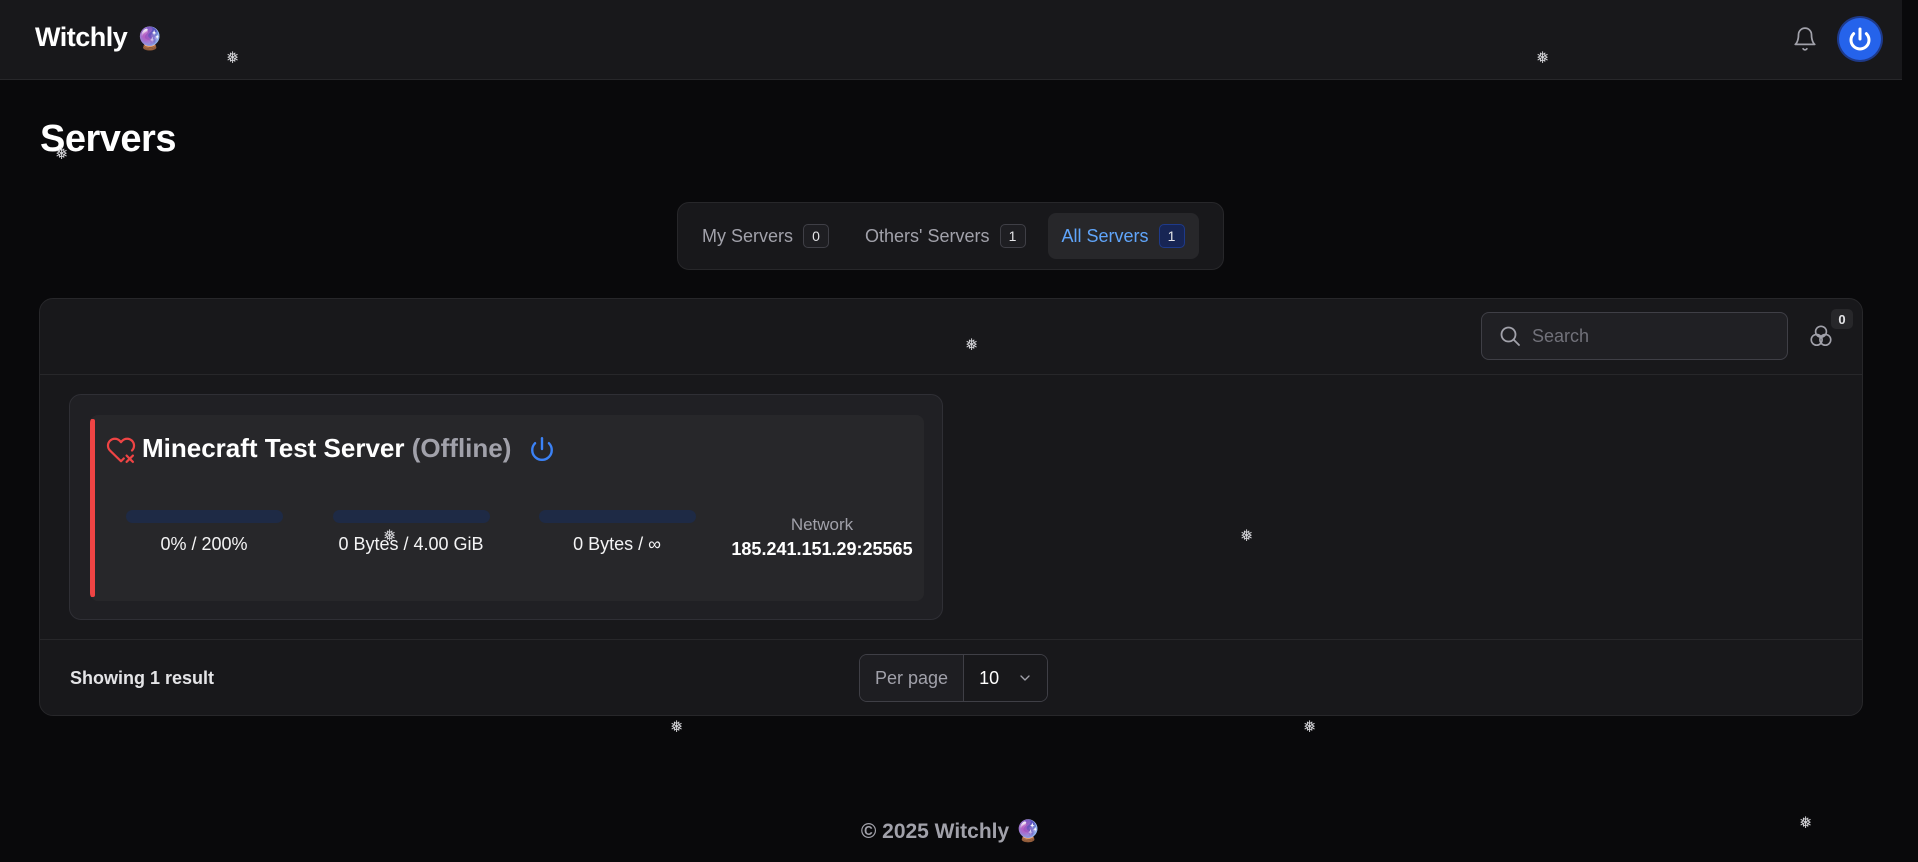 This screenshot has width=1918, height=862. I want to click on page-title: Servers, so click(108, 139).